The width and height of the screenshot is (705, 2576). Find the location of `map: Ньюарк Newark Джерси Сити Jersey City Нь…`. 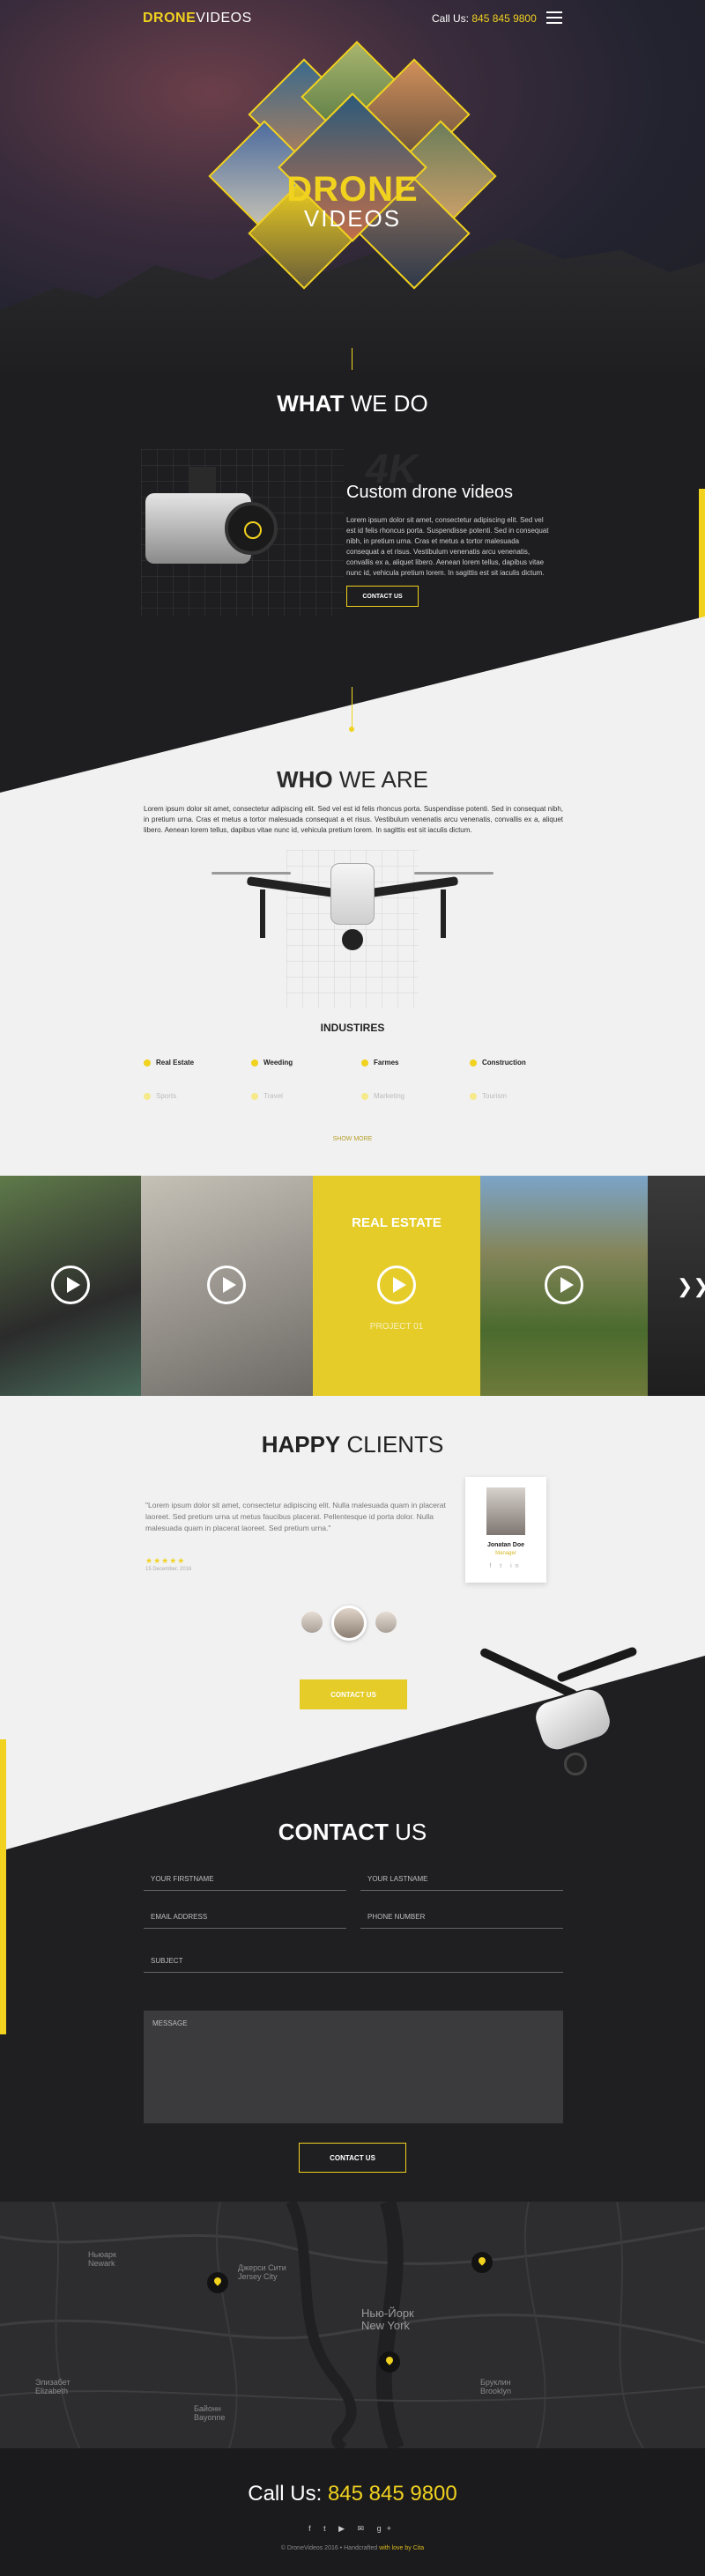

map: Ньюарк Newark Джерси Сити Jersey City Нь… is located at coordinates (353, 2325).